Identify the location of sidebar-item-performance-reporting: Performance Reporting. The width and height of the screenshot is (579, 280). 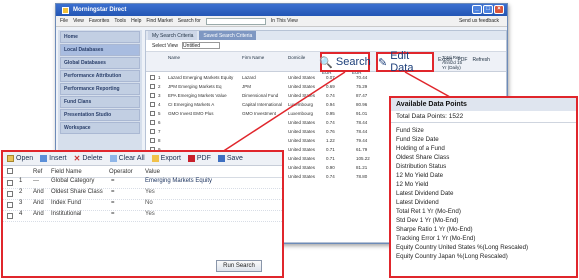
(100, 89).